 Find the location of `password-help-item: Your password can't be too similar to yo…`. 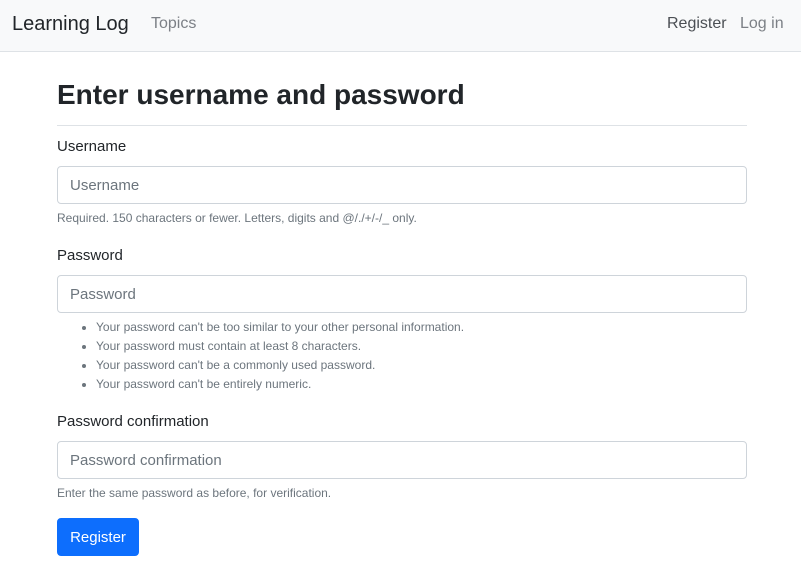

password-help-item: Your password can't be too similar to yo… is located at coordinates (280, 327).